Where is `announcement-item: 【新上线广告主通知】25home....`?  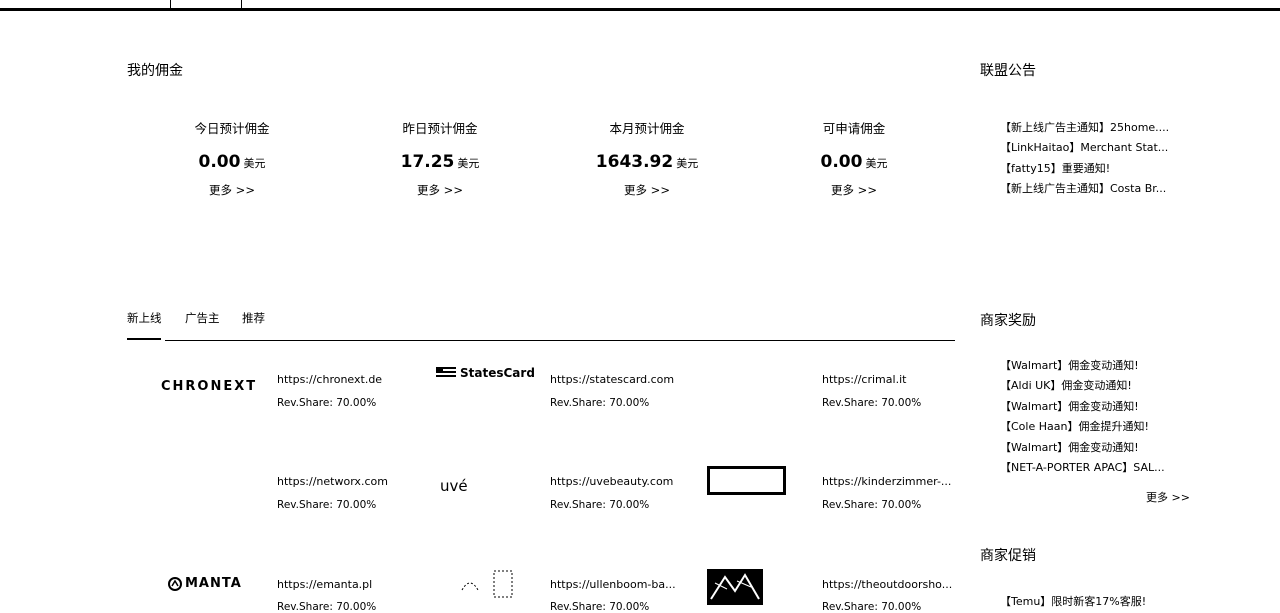
announcement-item: 【新上线广告主通知】25home.... is located at coordinates (1087, 127).